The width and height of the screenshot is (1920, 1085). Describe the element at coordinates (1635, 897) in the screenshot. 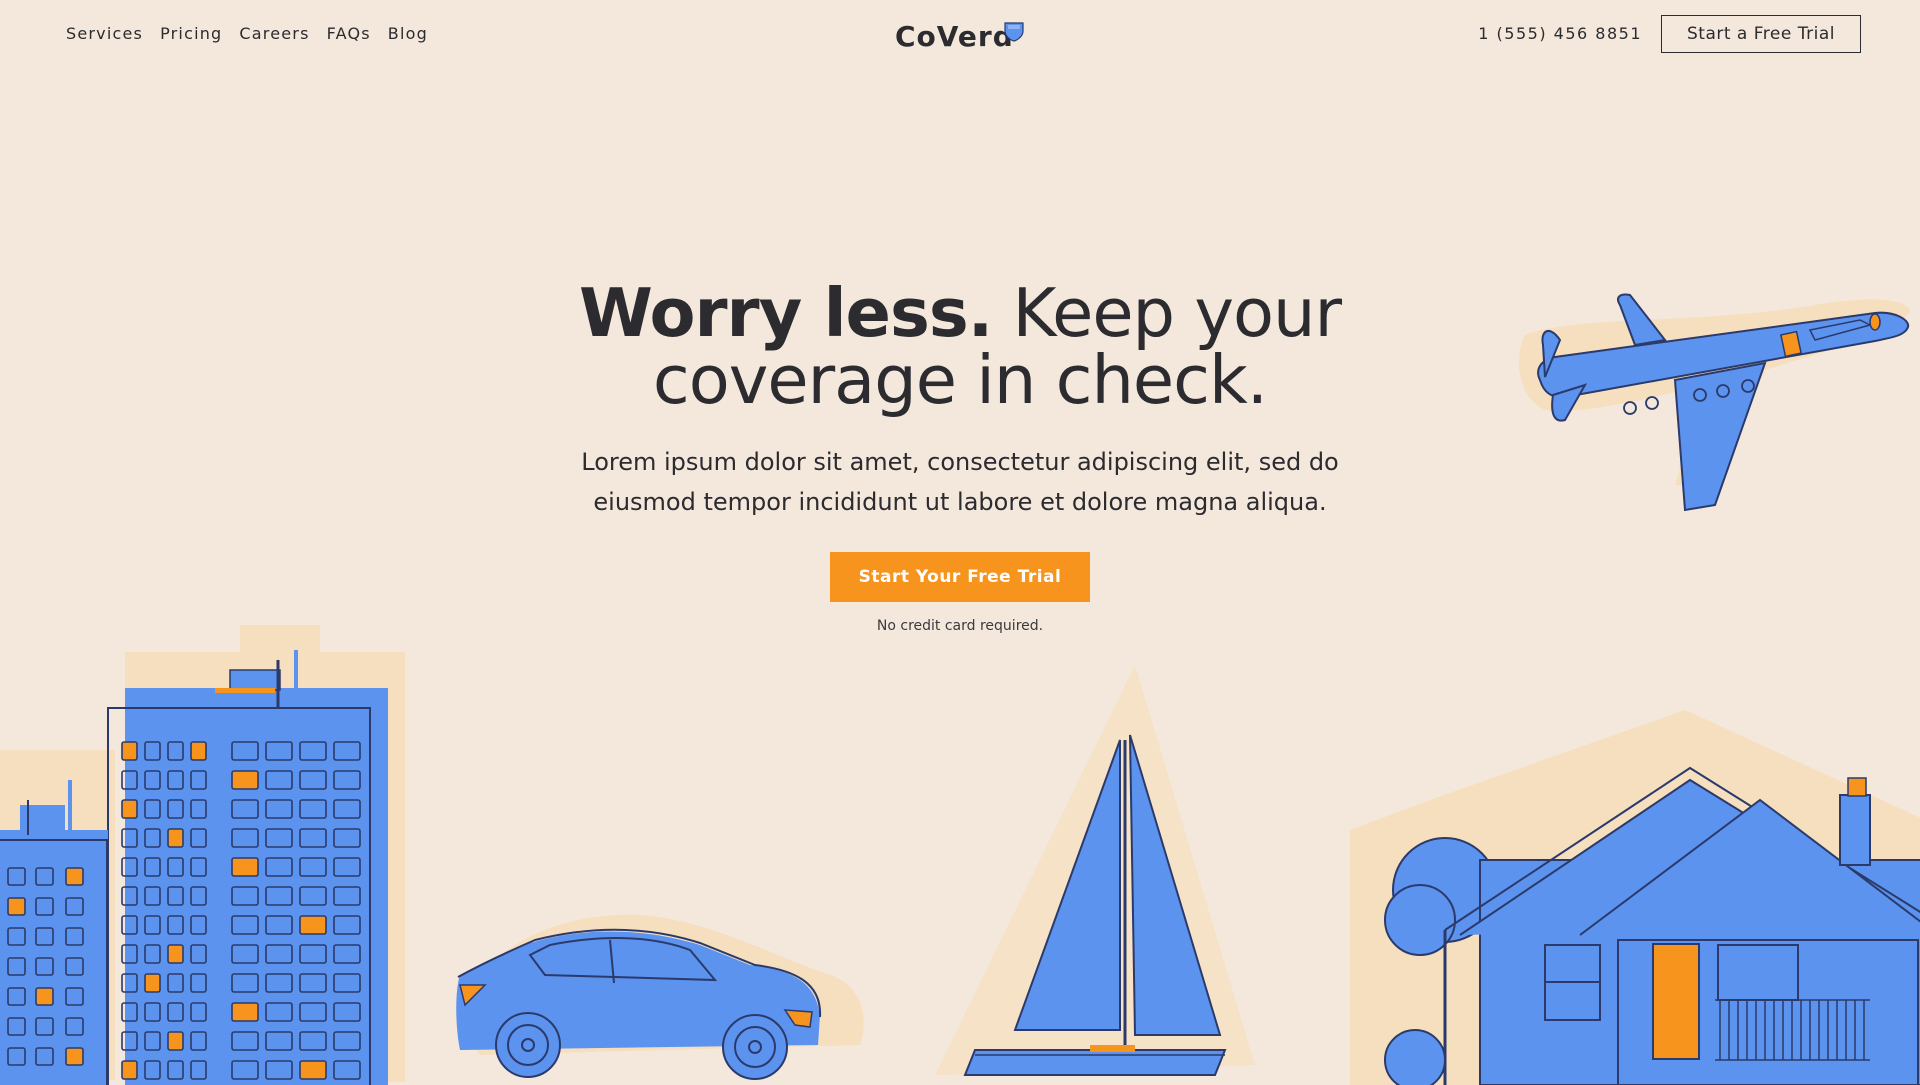

I see `house-illustration` at that location.